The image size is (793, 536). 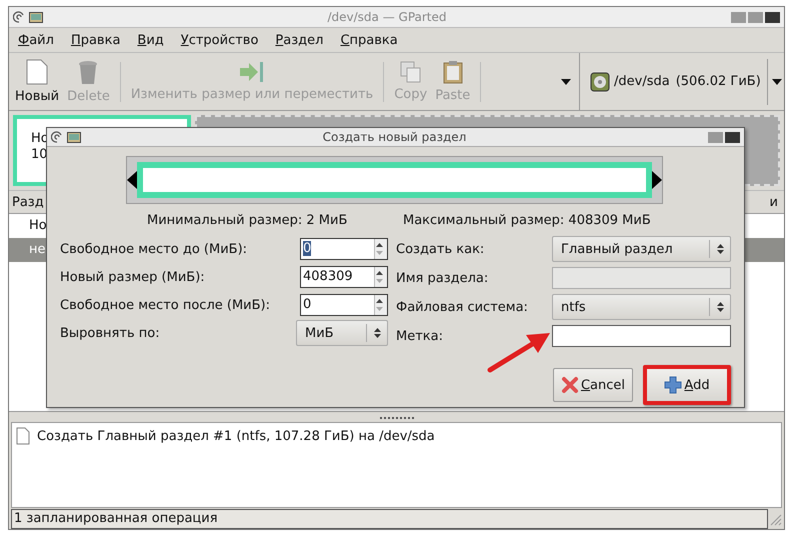 What do you see at coordinates (252, 72) in the screenshot?
I see `arrow-right-icon` at bounding box center [252, 72].